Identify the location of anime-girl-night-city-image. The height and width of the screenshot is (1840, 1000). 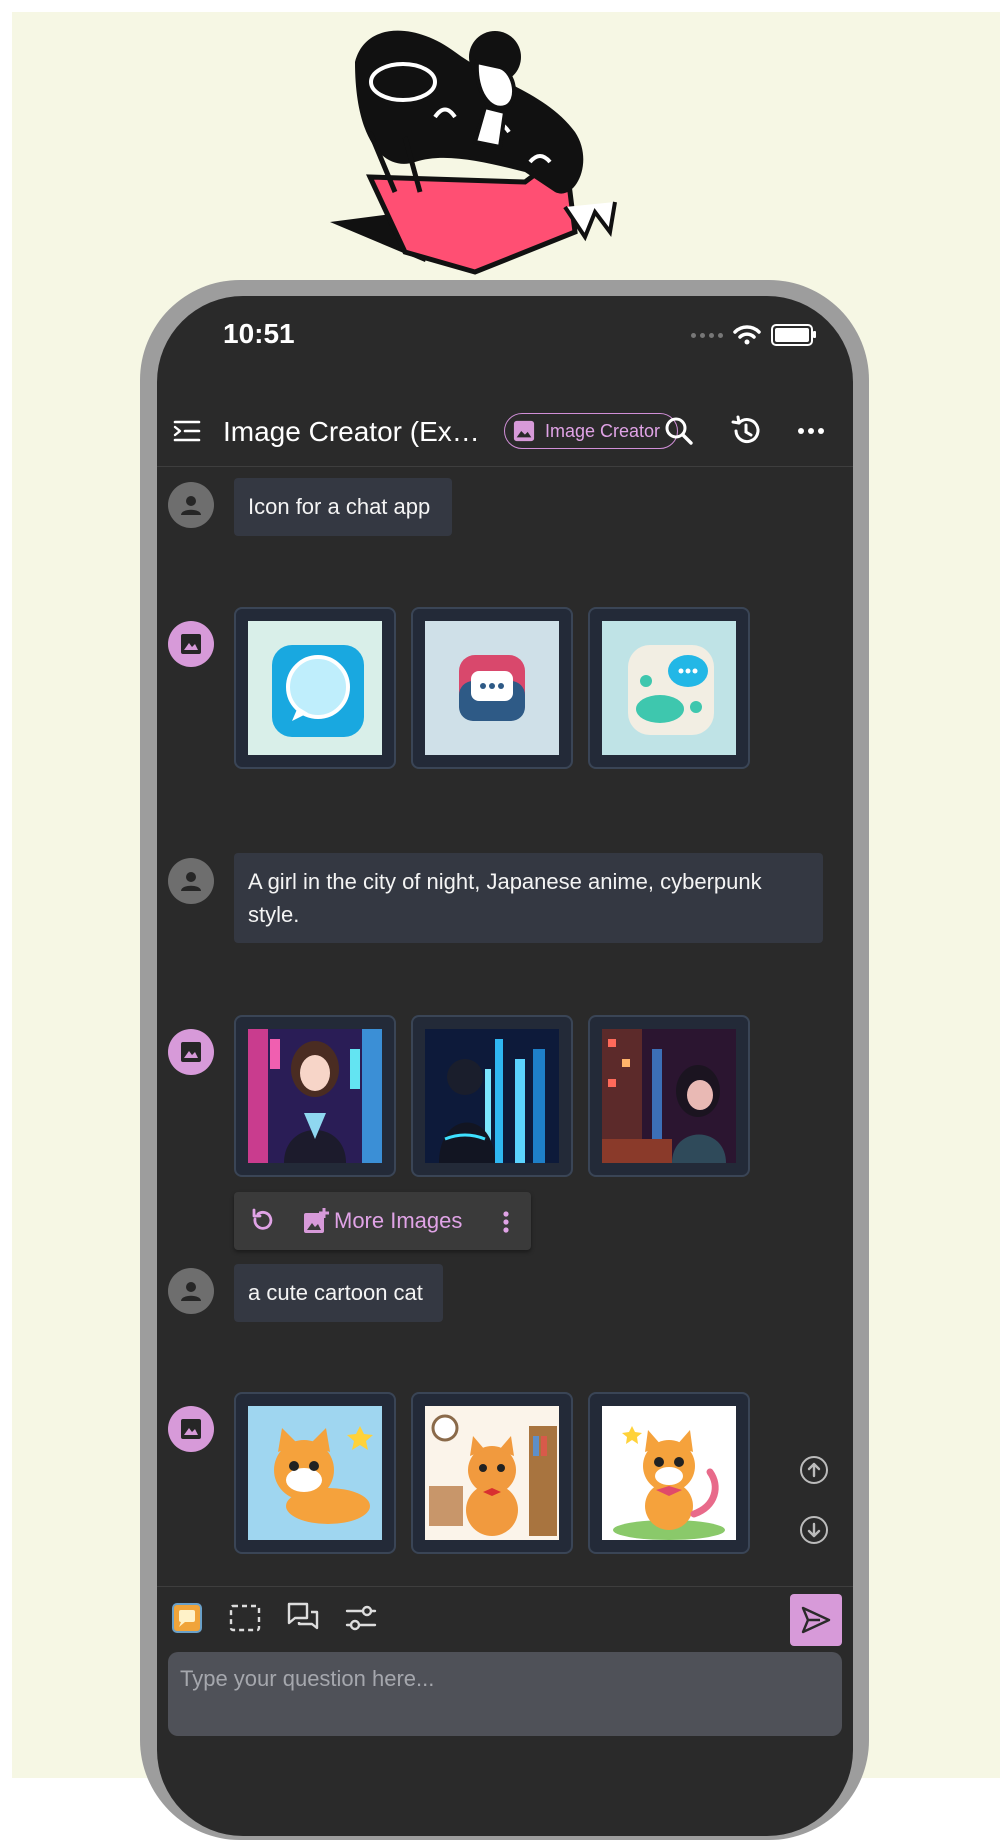
(669, 1096).